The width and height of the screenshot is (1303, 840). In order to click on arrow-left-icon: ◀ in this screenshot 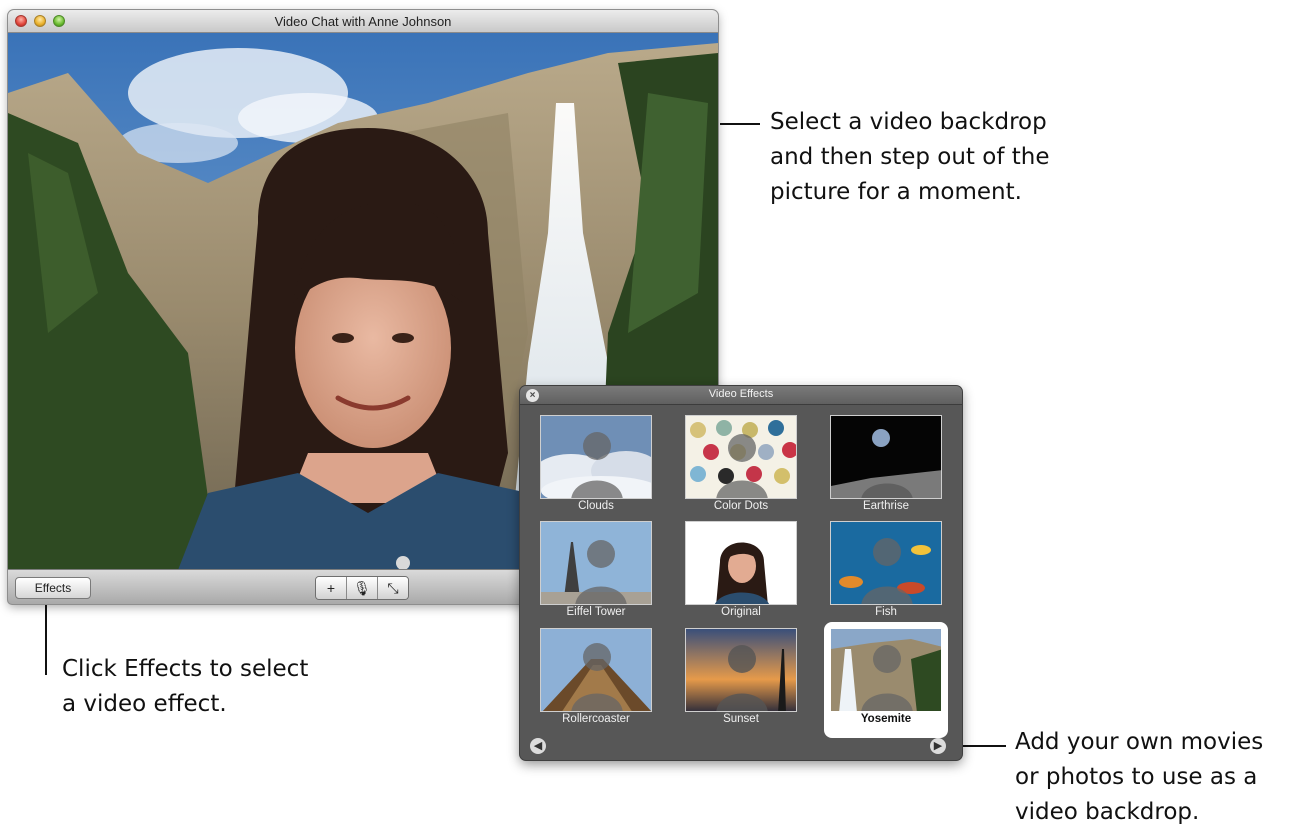, I will do `click(538, 746)`.